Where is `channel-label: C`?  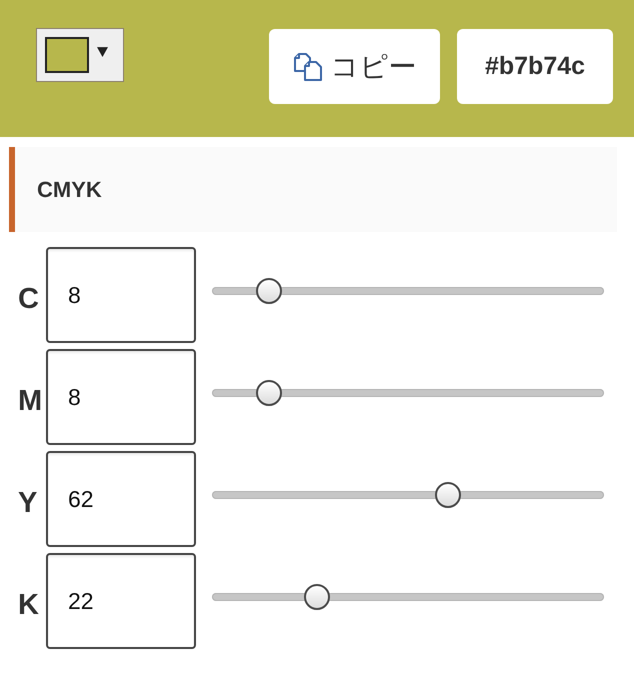
channel-label: C is located at coordinates (28, 299).